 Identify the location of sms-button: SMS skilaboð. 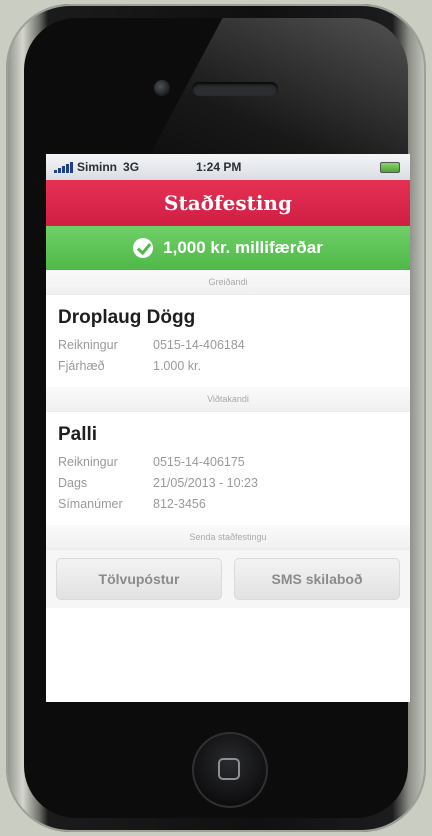
(317, 579).